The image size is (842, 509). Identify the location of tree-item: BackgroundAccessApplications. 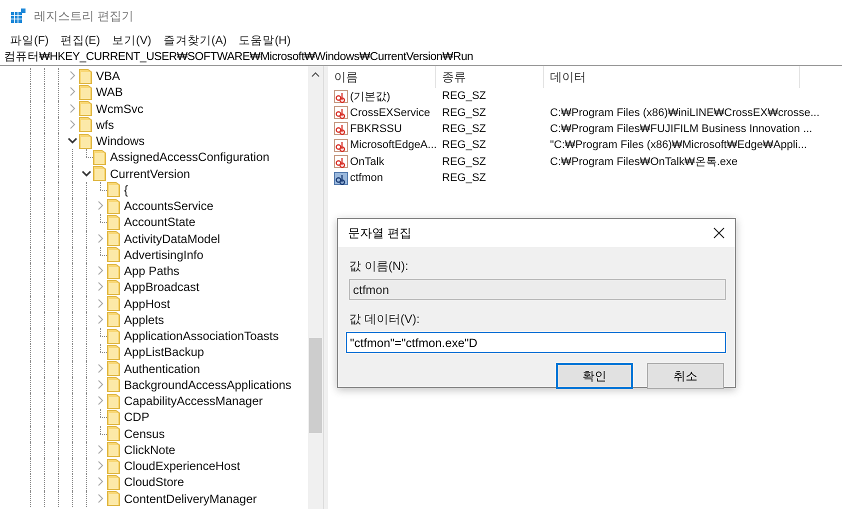
(208, 385).